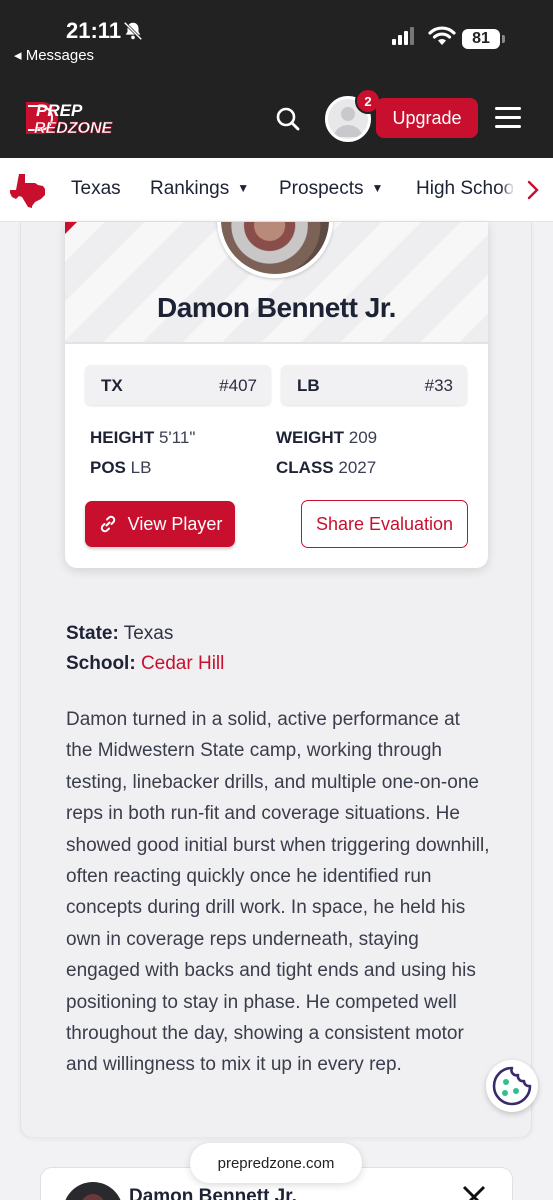 The image size is (553, 1200). What do you see at coordinates (357, 467) in the screenshot?
I see `class-value: 2027` at bounding box center [357, 467].